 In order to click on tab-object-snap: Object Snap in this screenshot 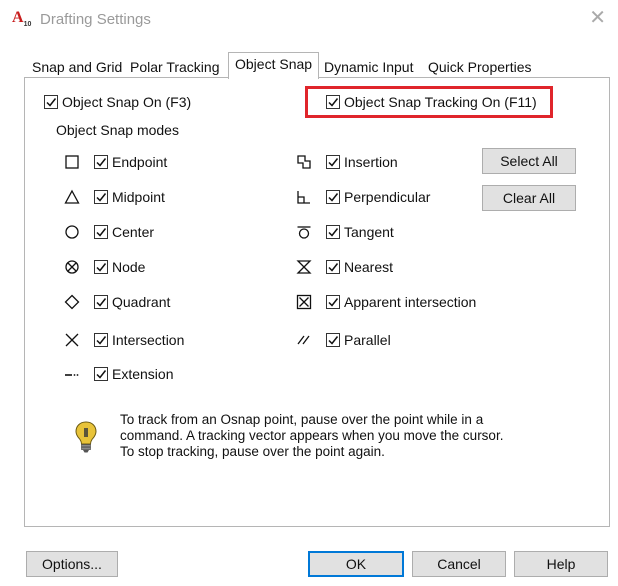, I will do `click(274, 65)`.